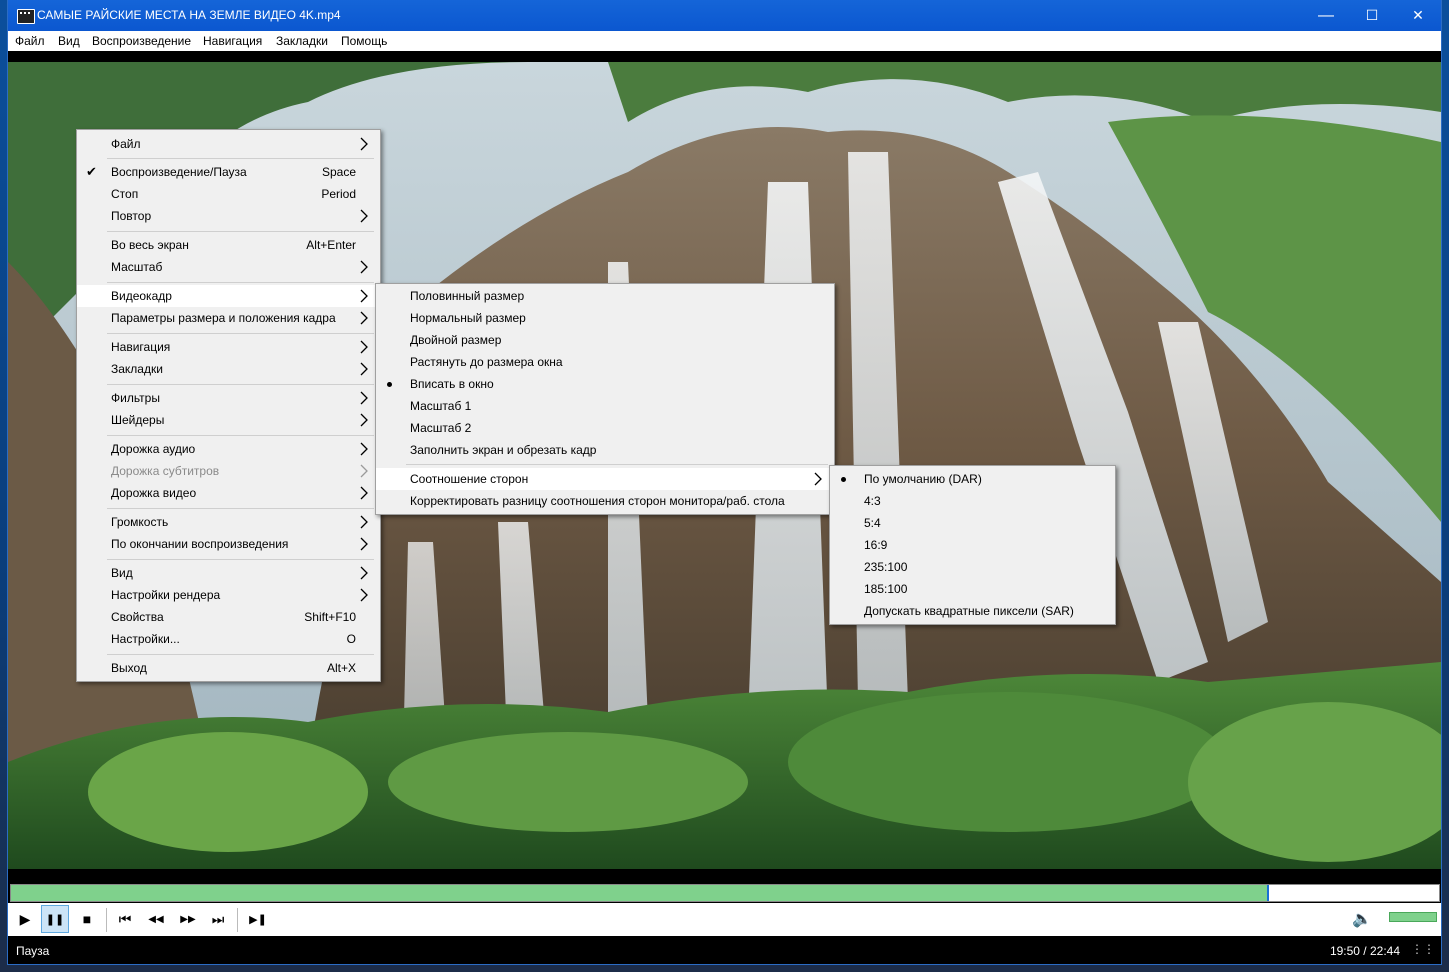 This screenshot has width=1449, height=972. Describe the element at coordinates (971, 545) in the screenshot. I see `aspect-menu-item: 16:9` at that location.